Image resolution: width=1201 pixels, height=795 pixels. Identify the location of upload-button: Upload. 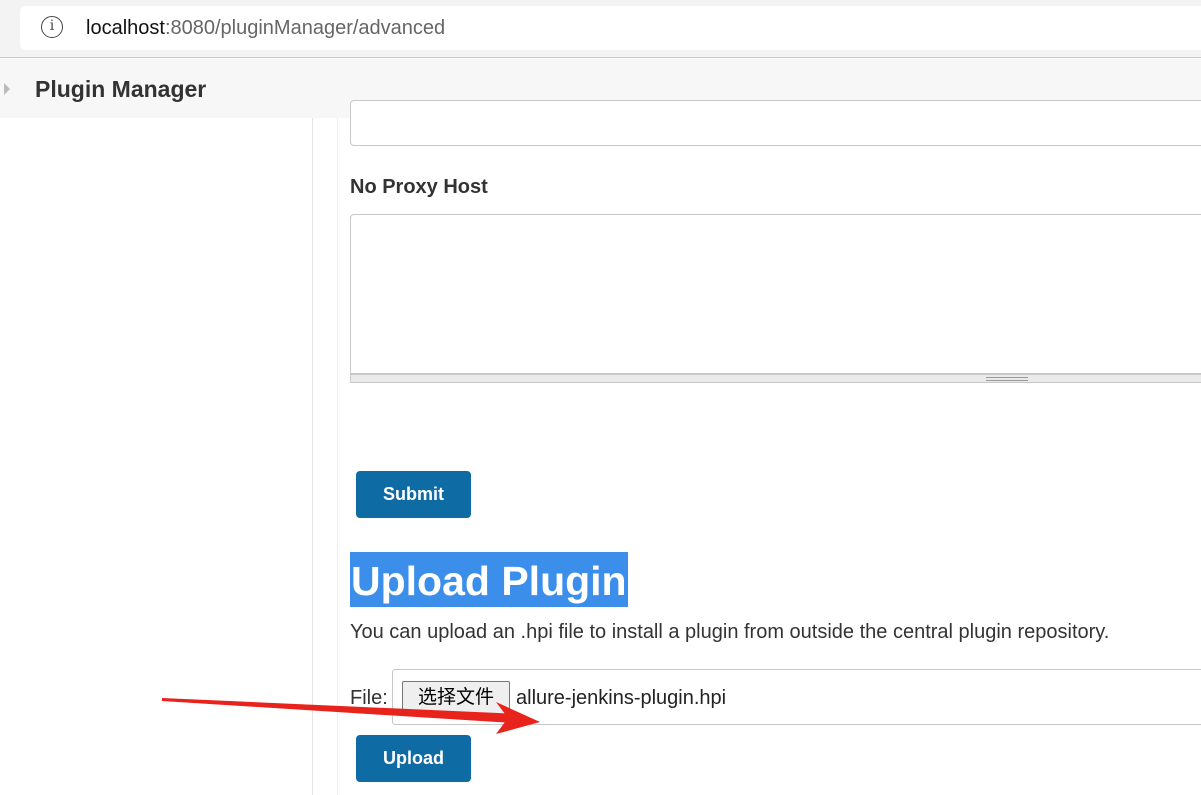
(413, 758).